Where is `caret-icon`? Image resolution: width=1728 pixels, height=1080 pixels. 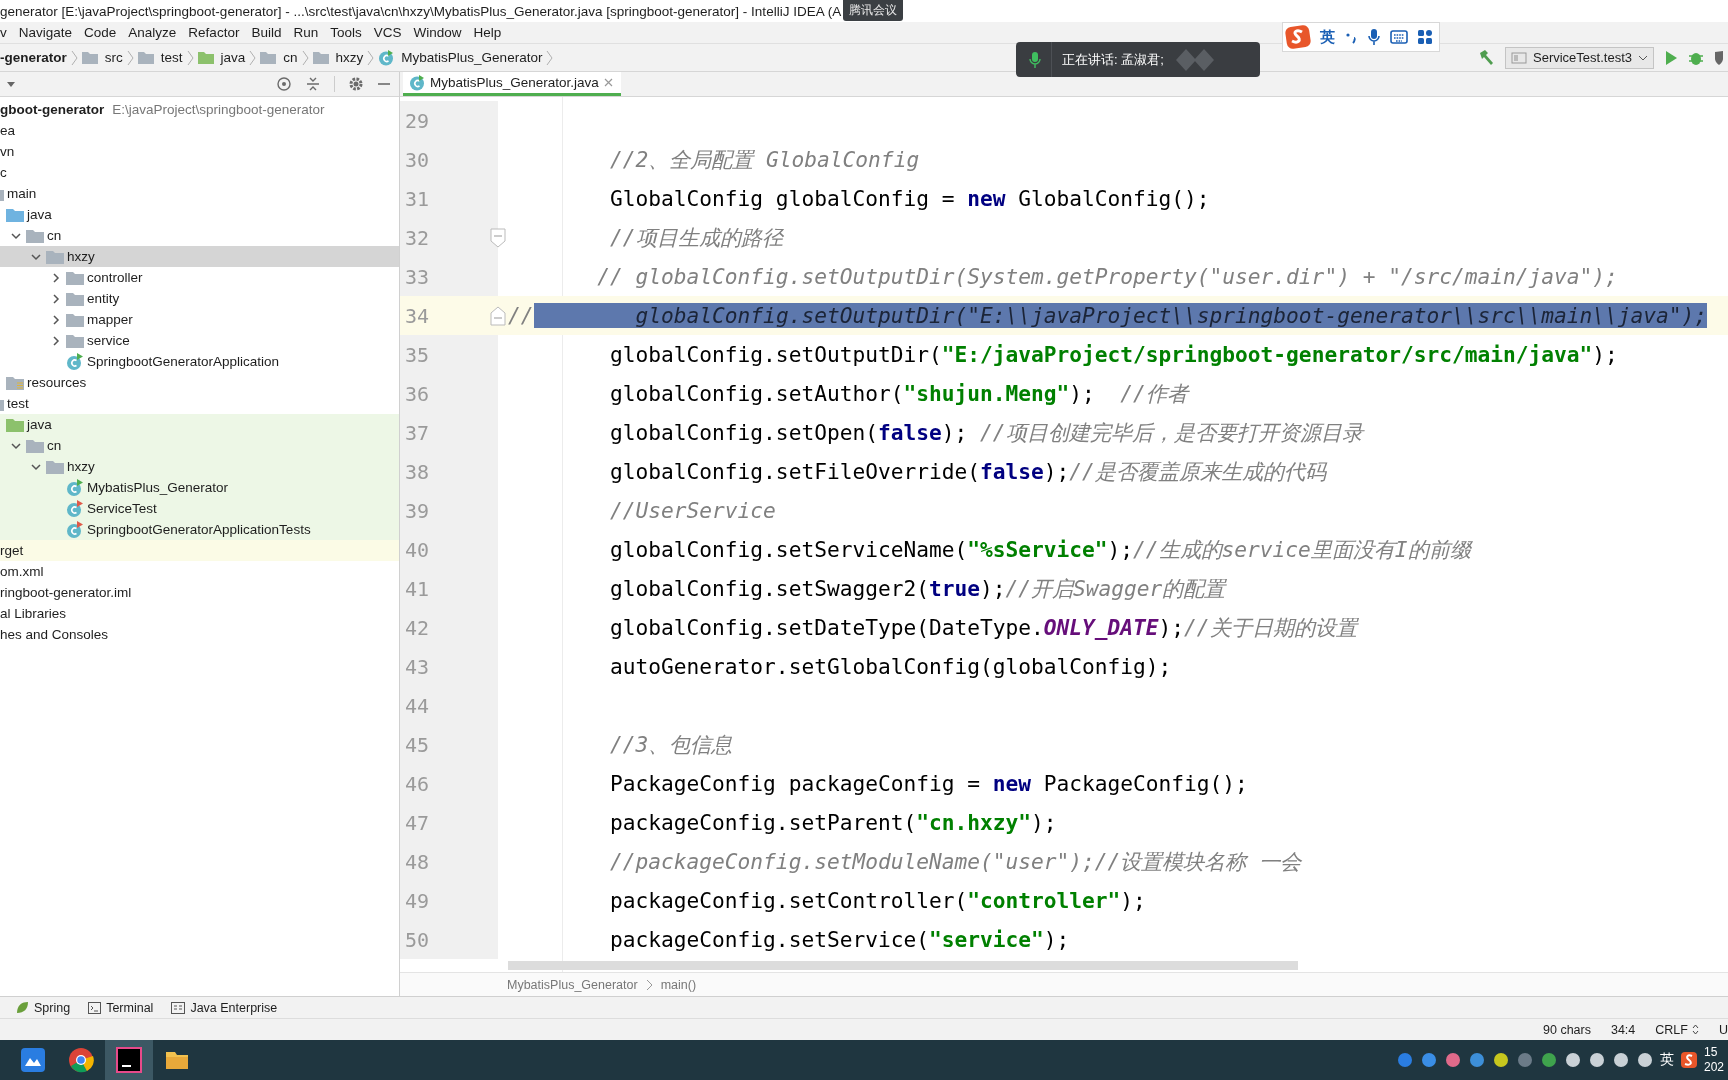 caret-icon is located at coordinates (11, 84).